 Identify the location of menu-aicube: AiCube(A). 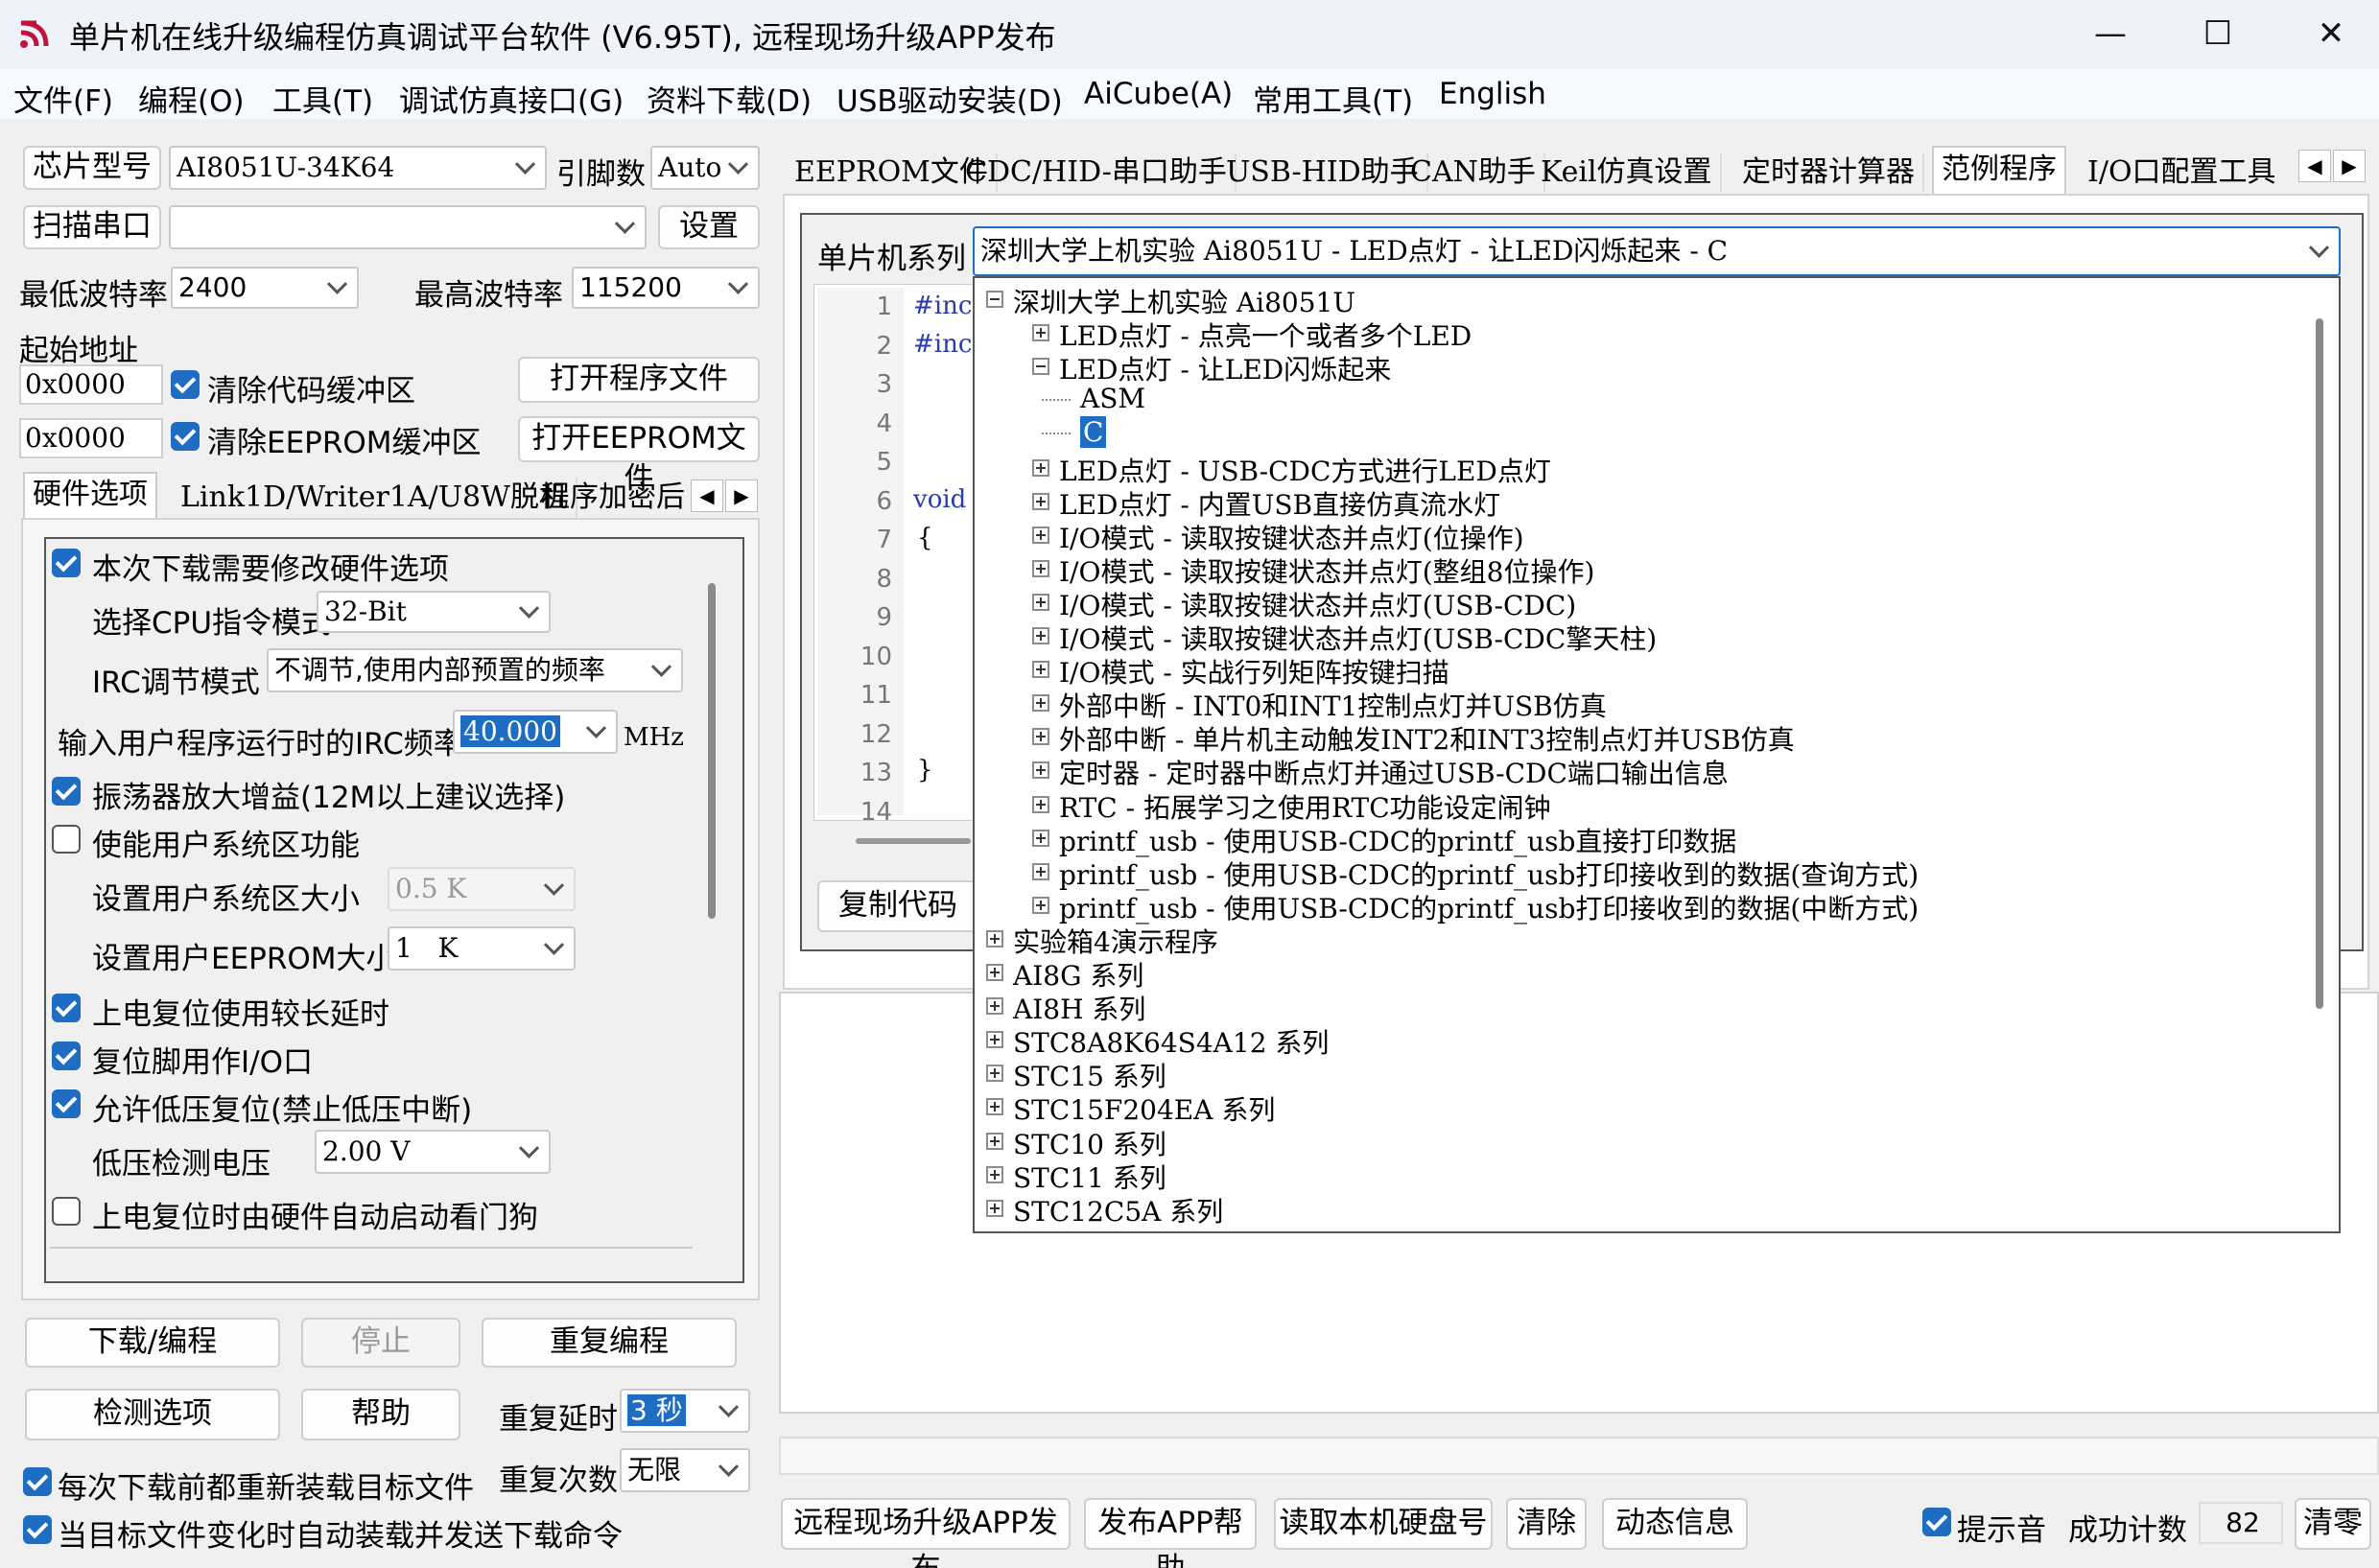
(1158, 94).